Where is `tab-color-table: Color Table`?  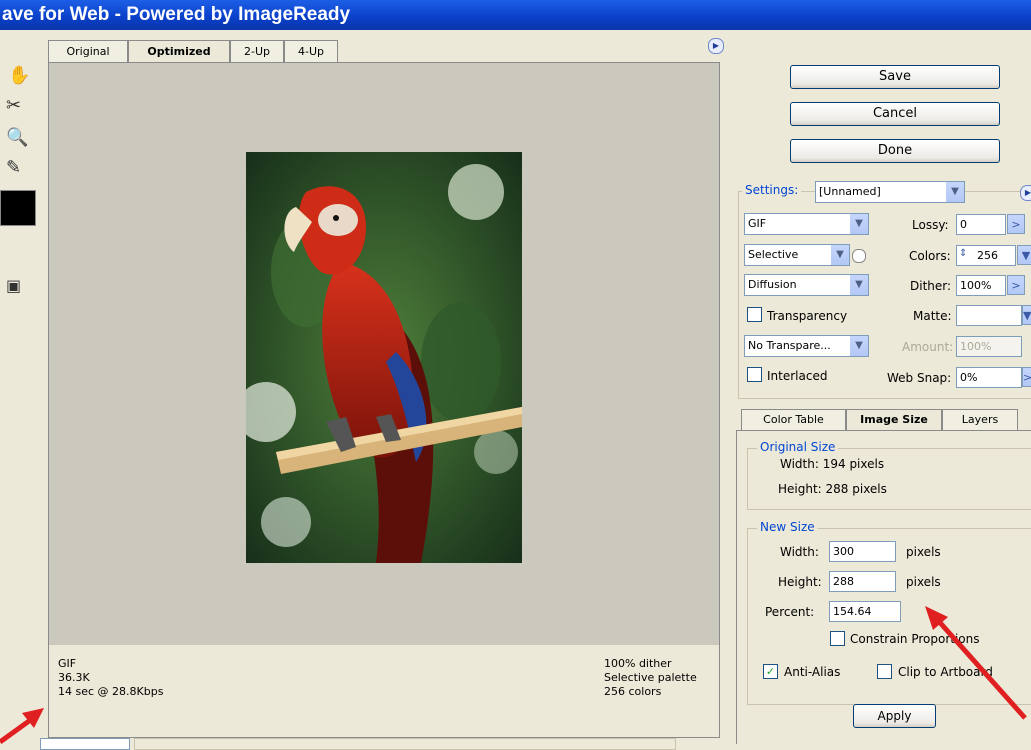
tab-color-table: Color Table is located at coordinates (793, 419).